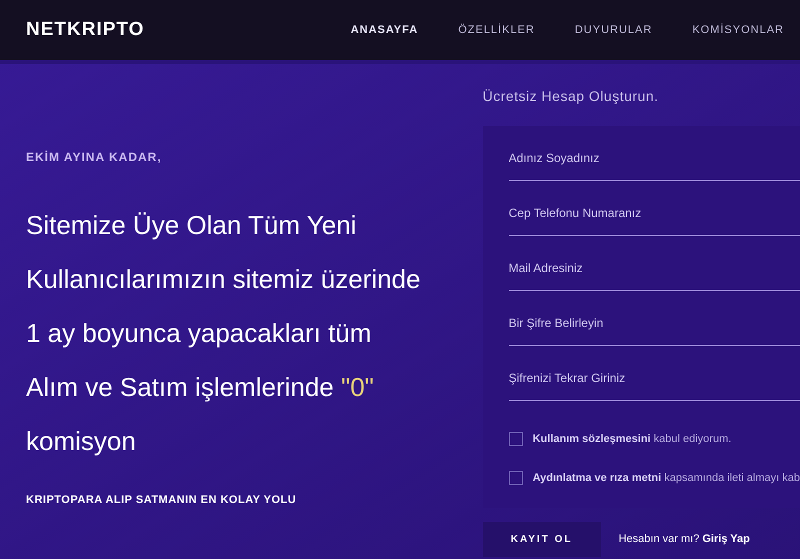 The height and width of the screenshot is (559, 800). What do you see at coordinates (666, 478) in the screenshot?
I see `checkbox-label: Aydınlatma ve rıza metni kapsamında ileti almayı kab` at bounding box center [666, 478].